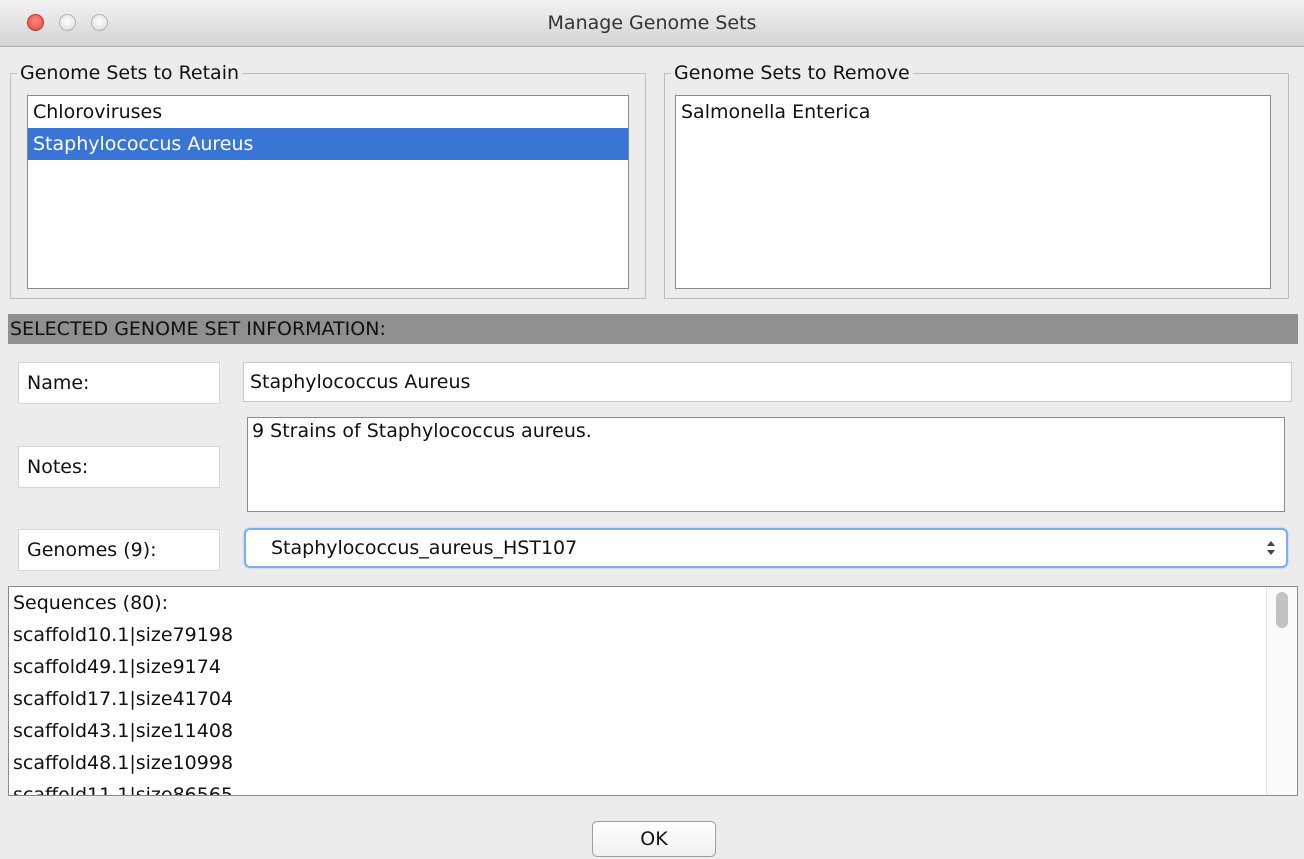 Image resolution: width=1304 pixels, height=859 pixels. What do you see at coordinates (119, 467) in the screenshot?
I see `notes-label: Notes:` at bounding box center [119, 467].